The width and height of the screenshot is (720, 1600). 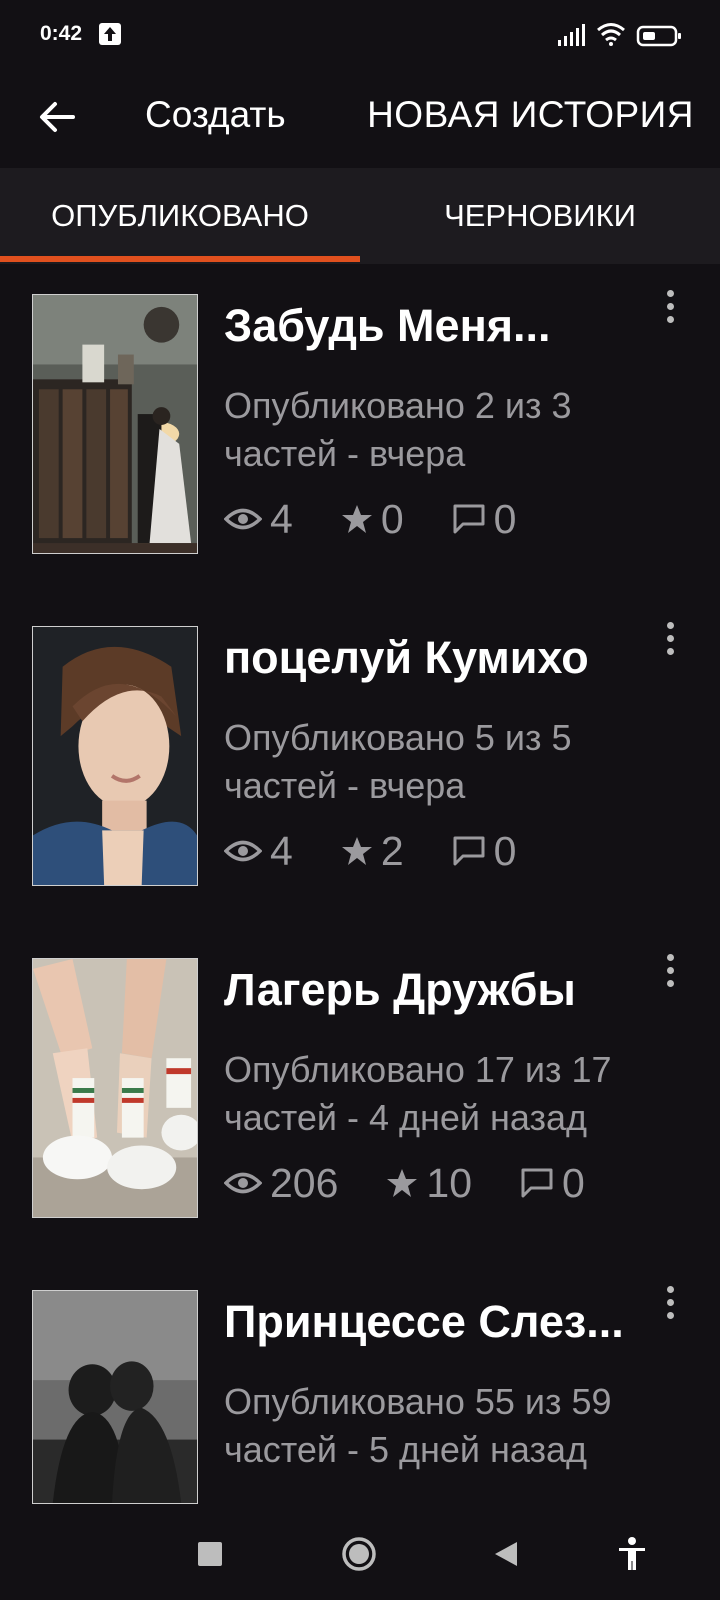 I want to click on story-meta-published: Опубликовано 5 из 5, so click(x=398, y=737).